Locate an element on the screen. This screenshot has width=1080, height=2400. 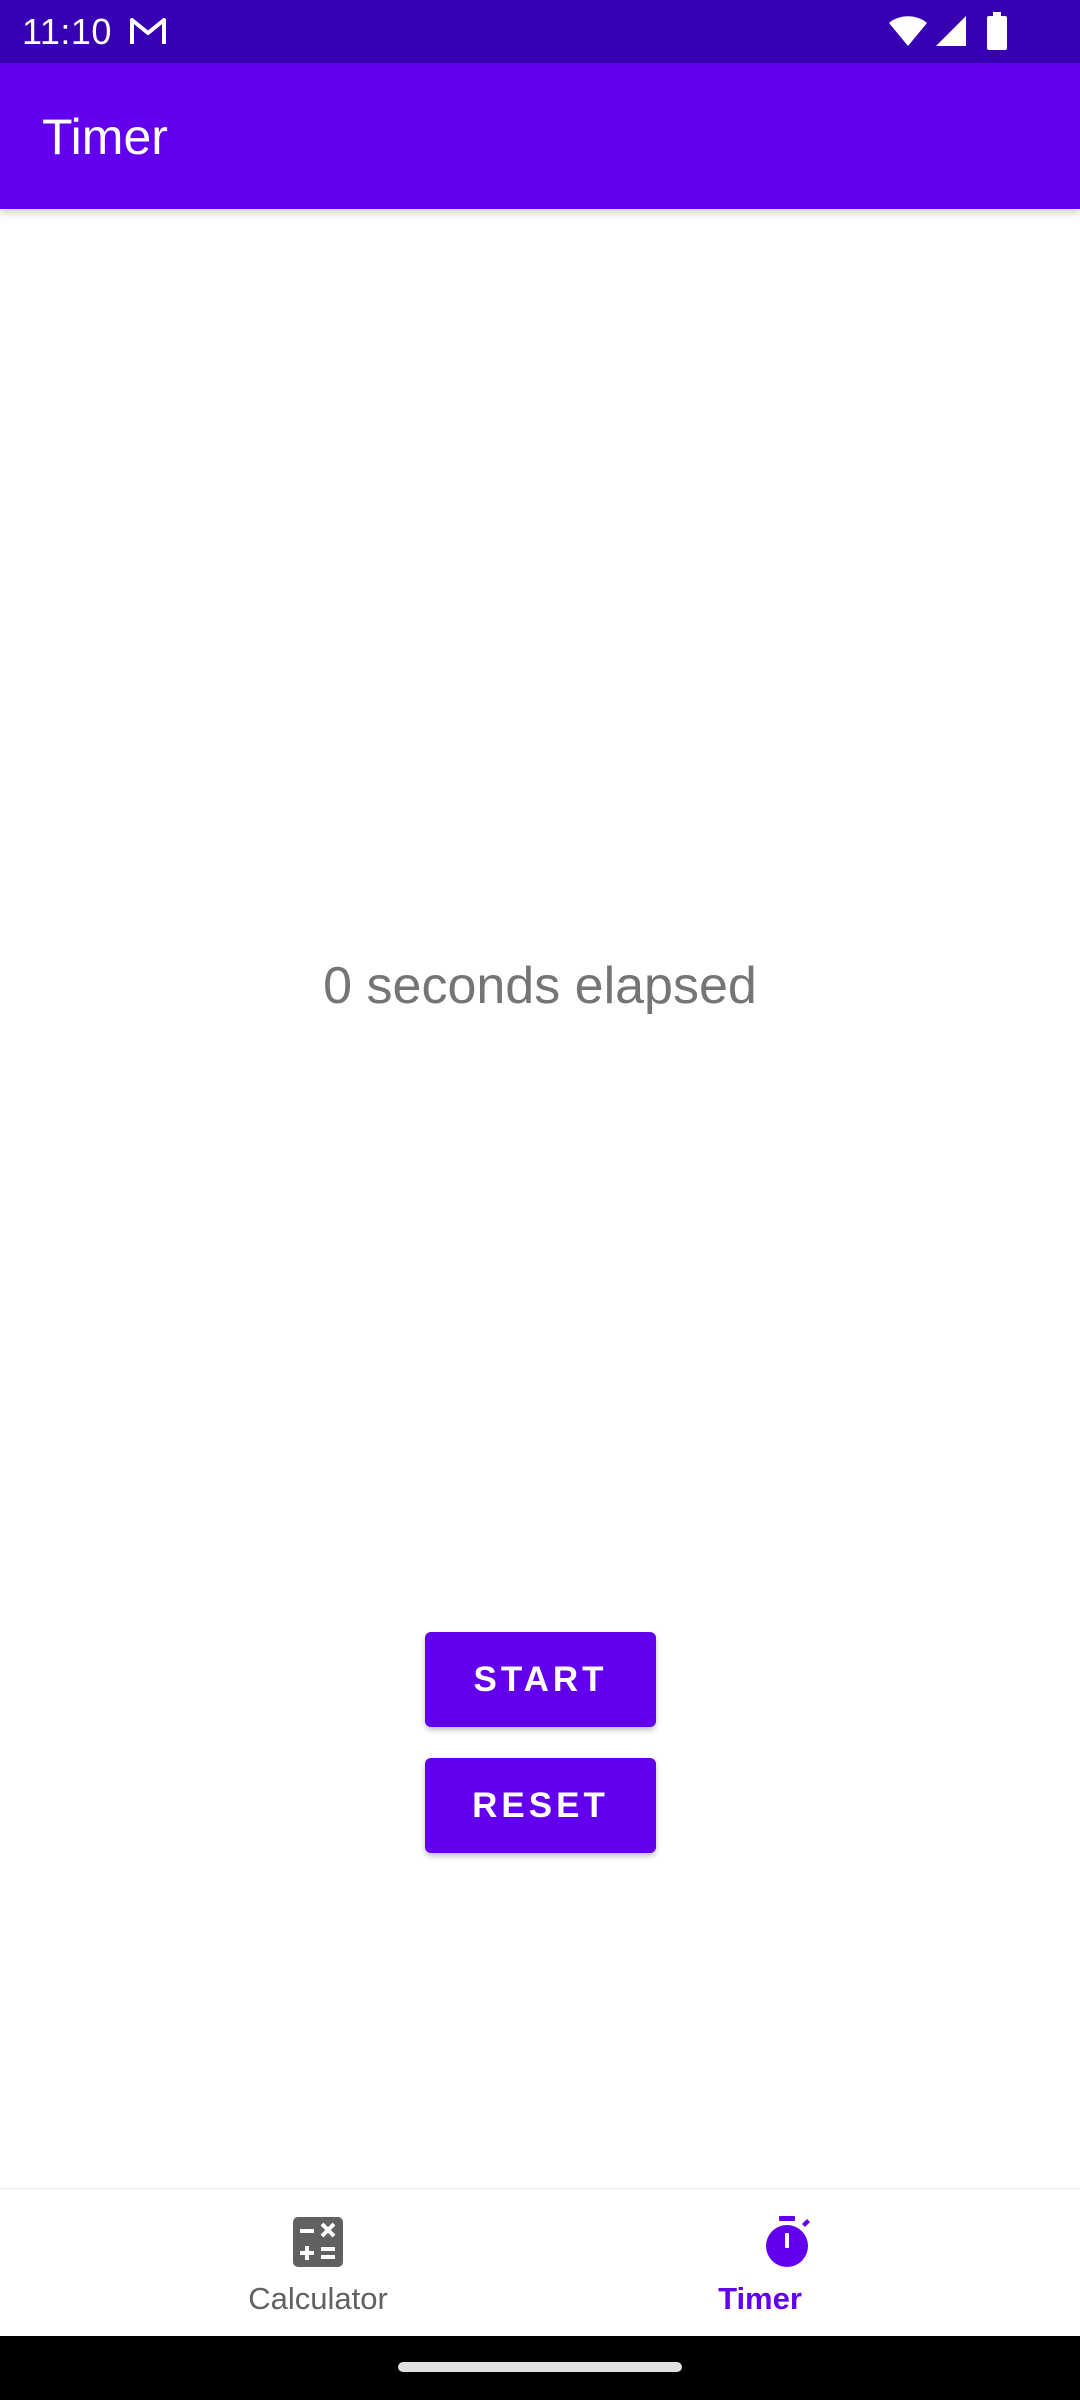
status-time: 11:10 is located at coordinates (67, 31).